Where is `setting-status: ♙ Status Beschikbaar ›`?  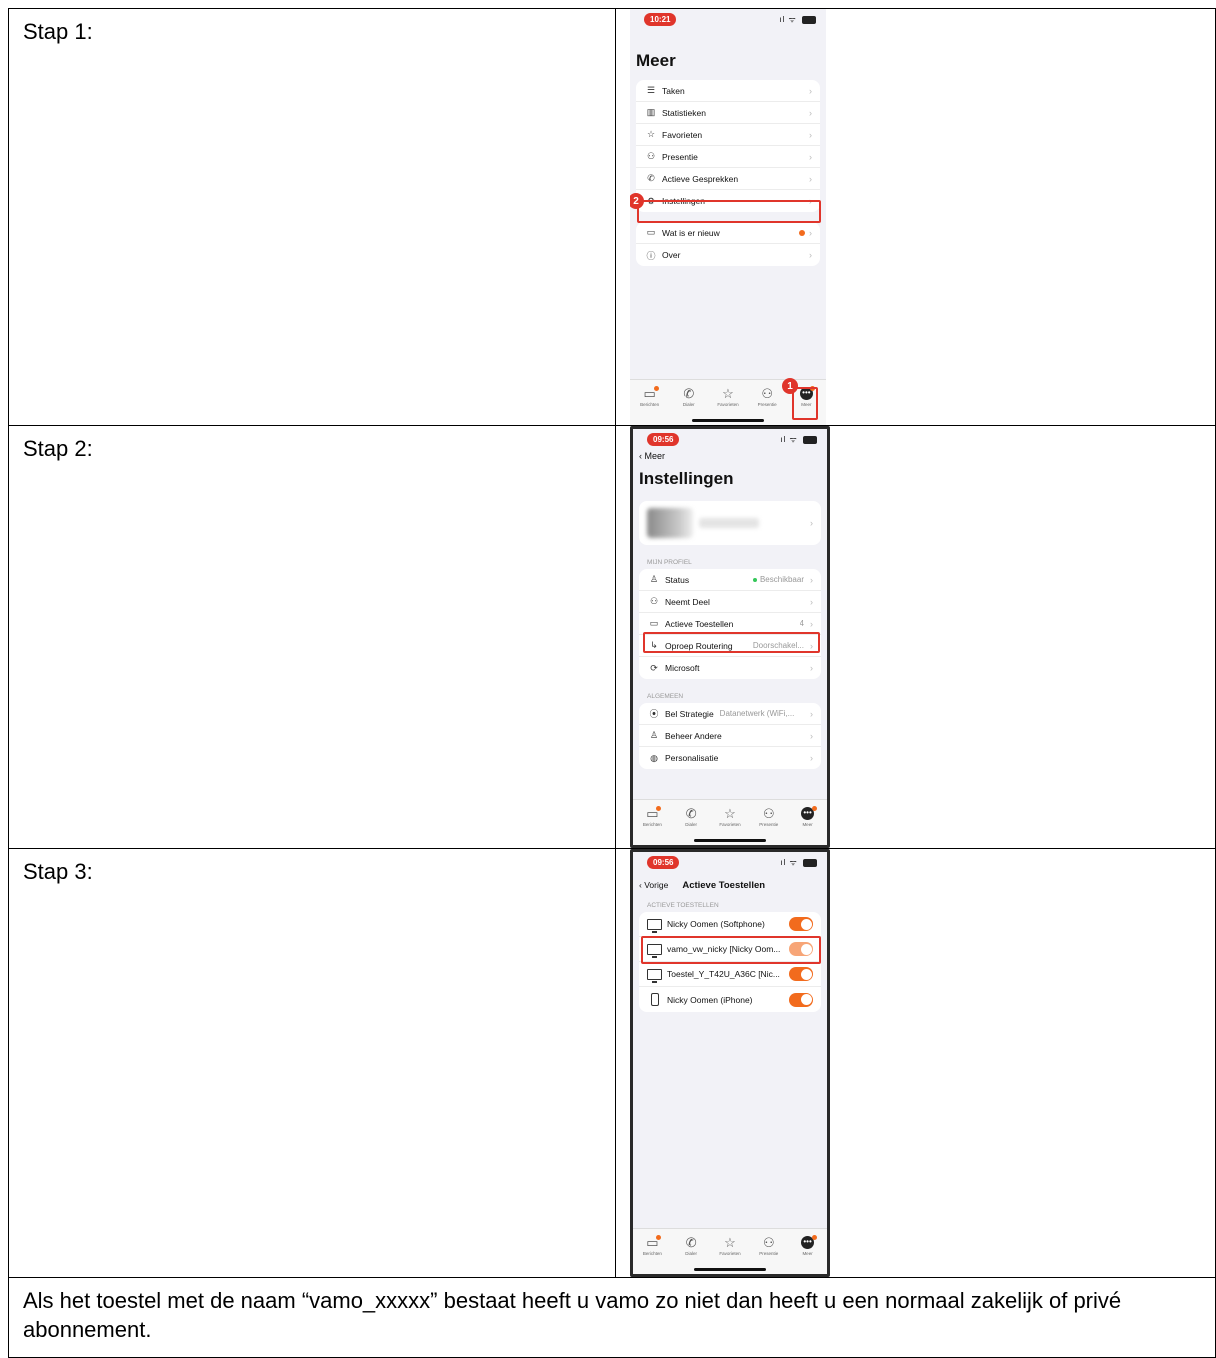
setting-status: ♙ Status Beschikbaar › is located at coordinates (730, 580).